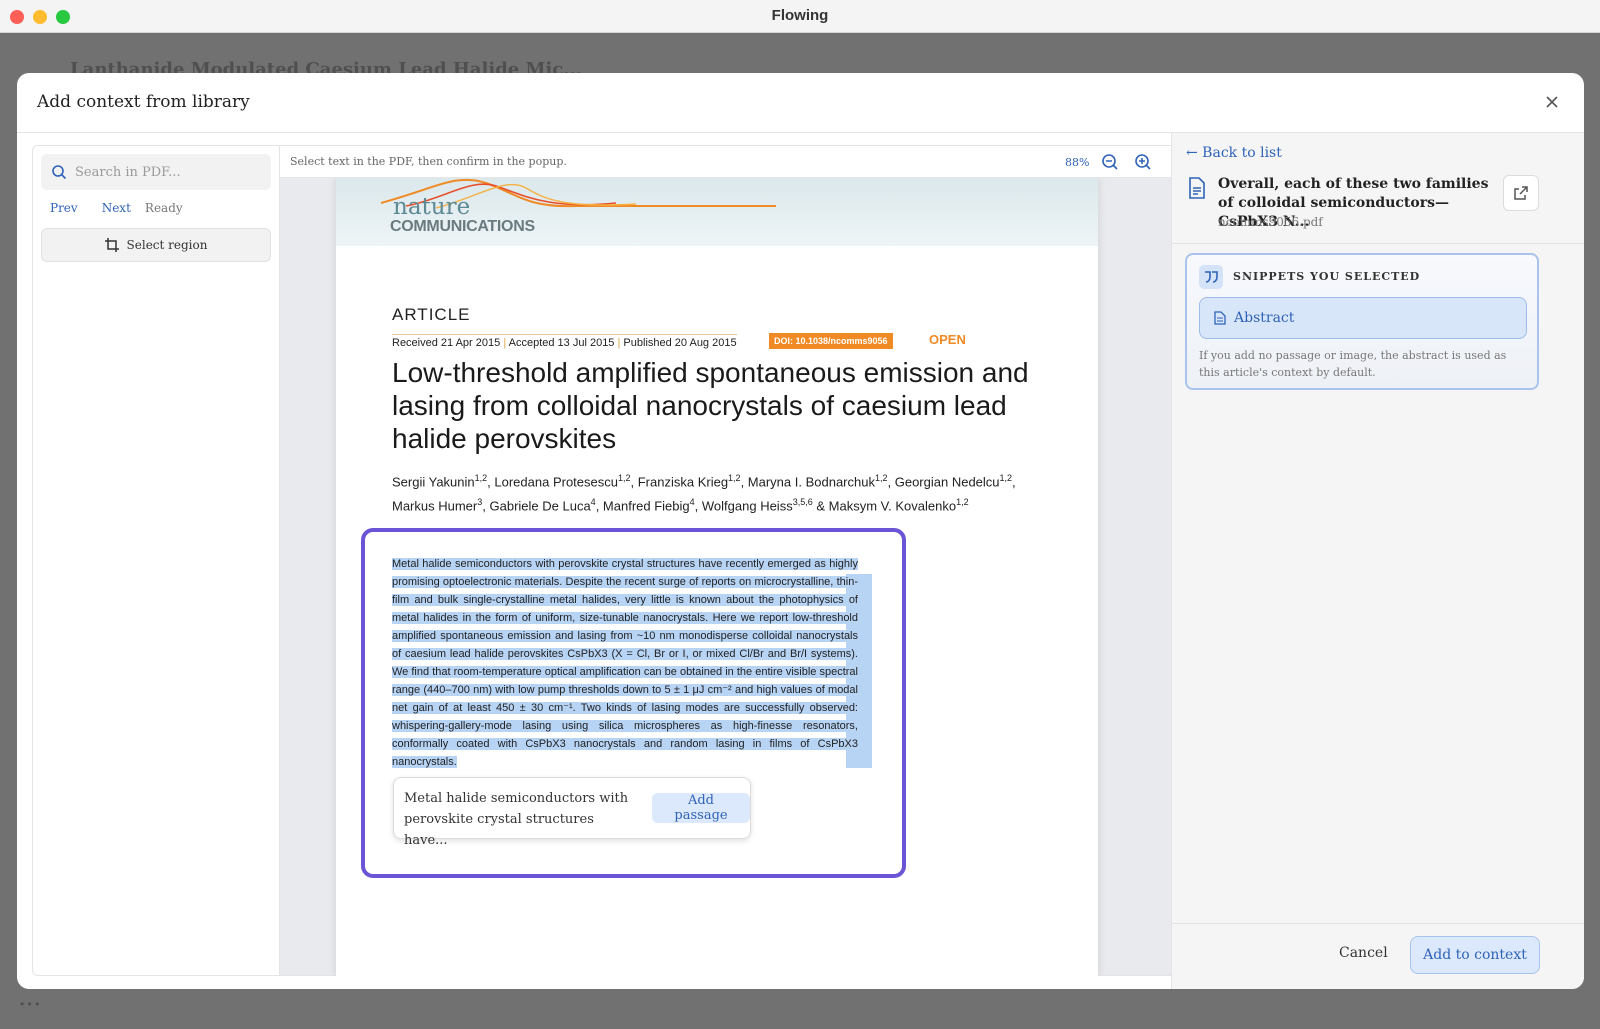 The image size is (1600, 1029). What do you see at coordinates (64, 208) in the screenshot?
I see `prev-match-button: Prev` at bounding box center [64, 208].